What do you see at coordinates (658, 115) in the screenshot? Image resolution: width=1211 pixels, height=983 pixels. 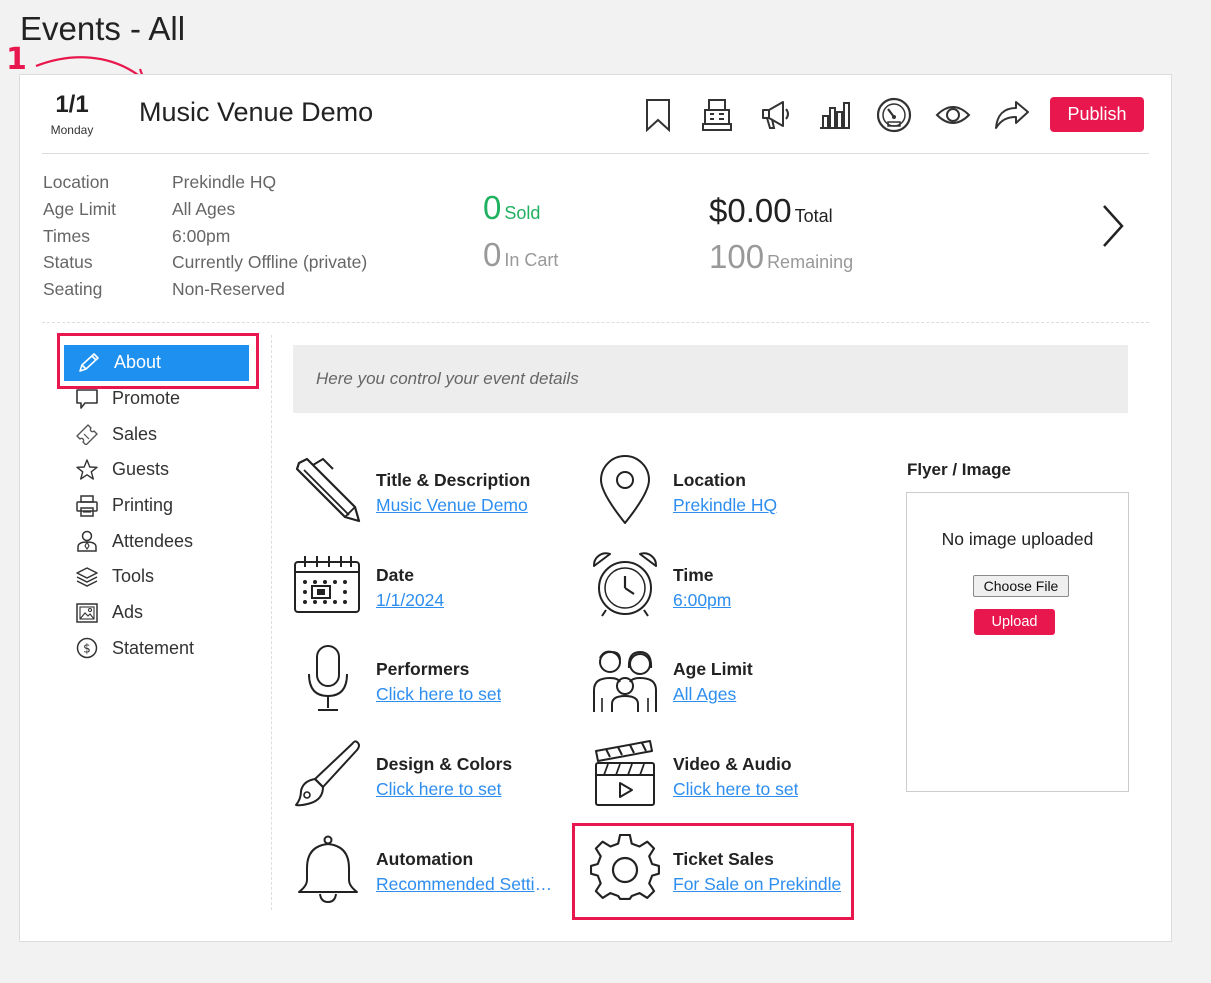 I see `bookmark-icon` at bounding box center [658, 115].